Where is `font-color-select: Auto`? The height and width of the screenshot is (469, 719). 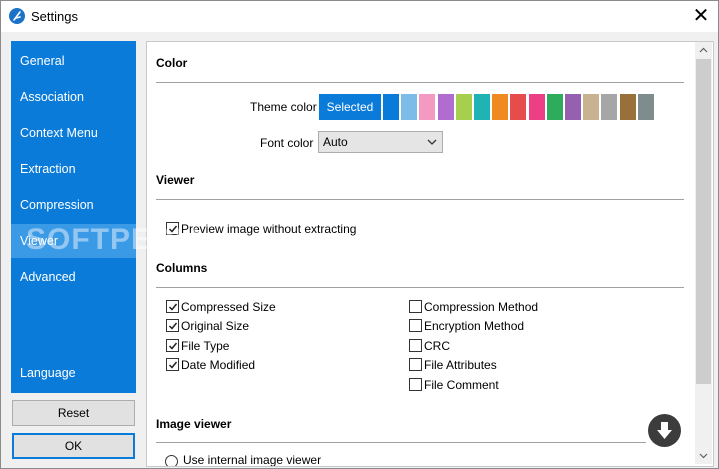 font-color-select: Auto is located at coordinates (380, 142).